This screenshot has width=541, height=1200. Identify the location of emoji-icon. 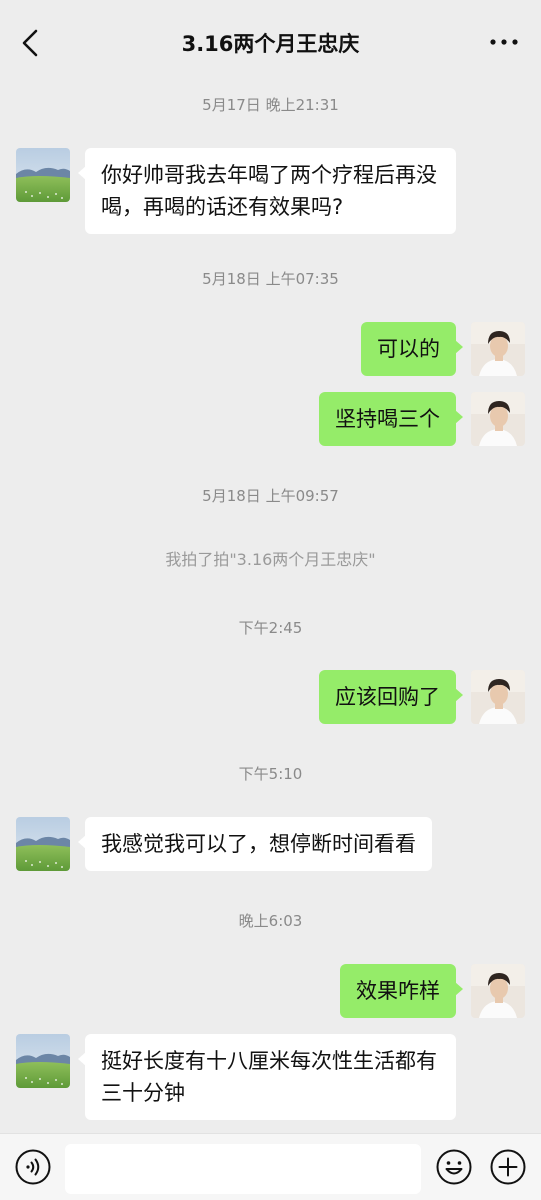
(454, 1167).